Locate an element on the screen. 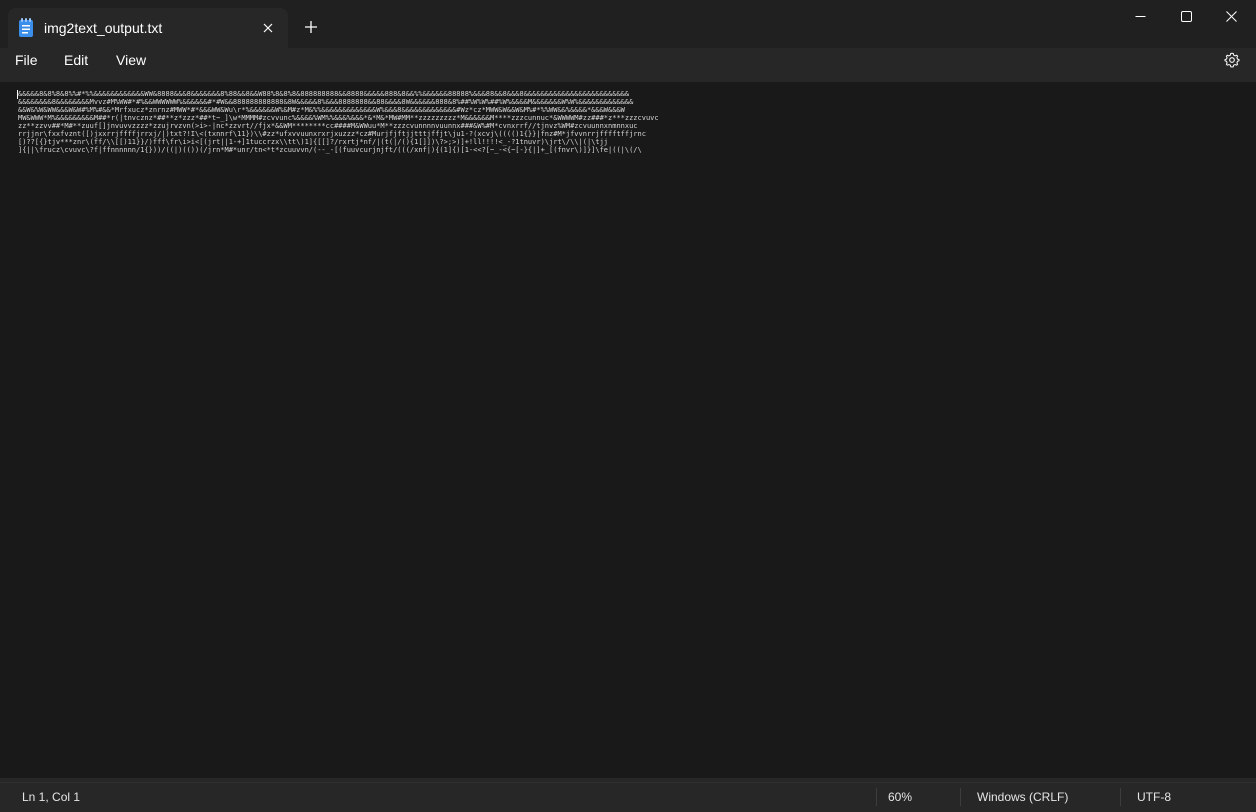  new-tab-button is located at coordinates (311, 27).